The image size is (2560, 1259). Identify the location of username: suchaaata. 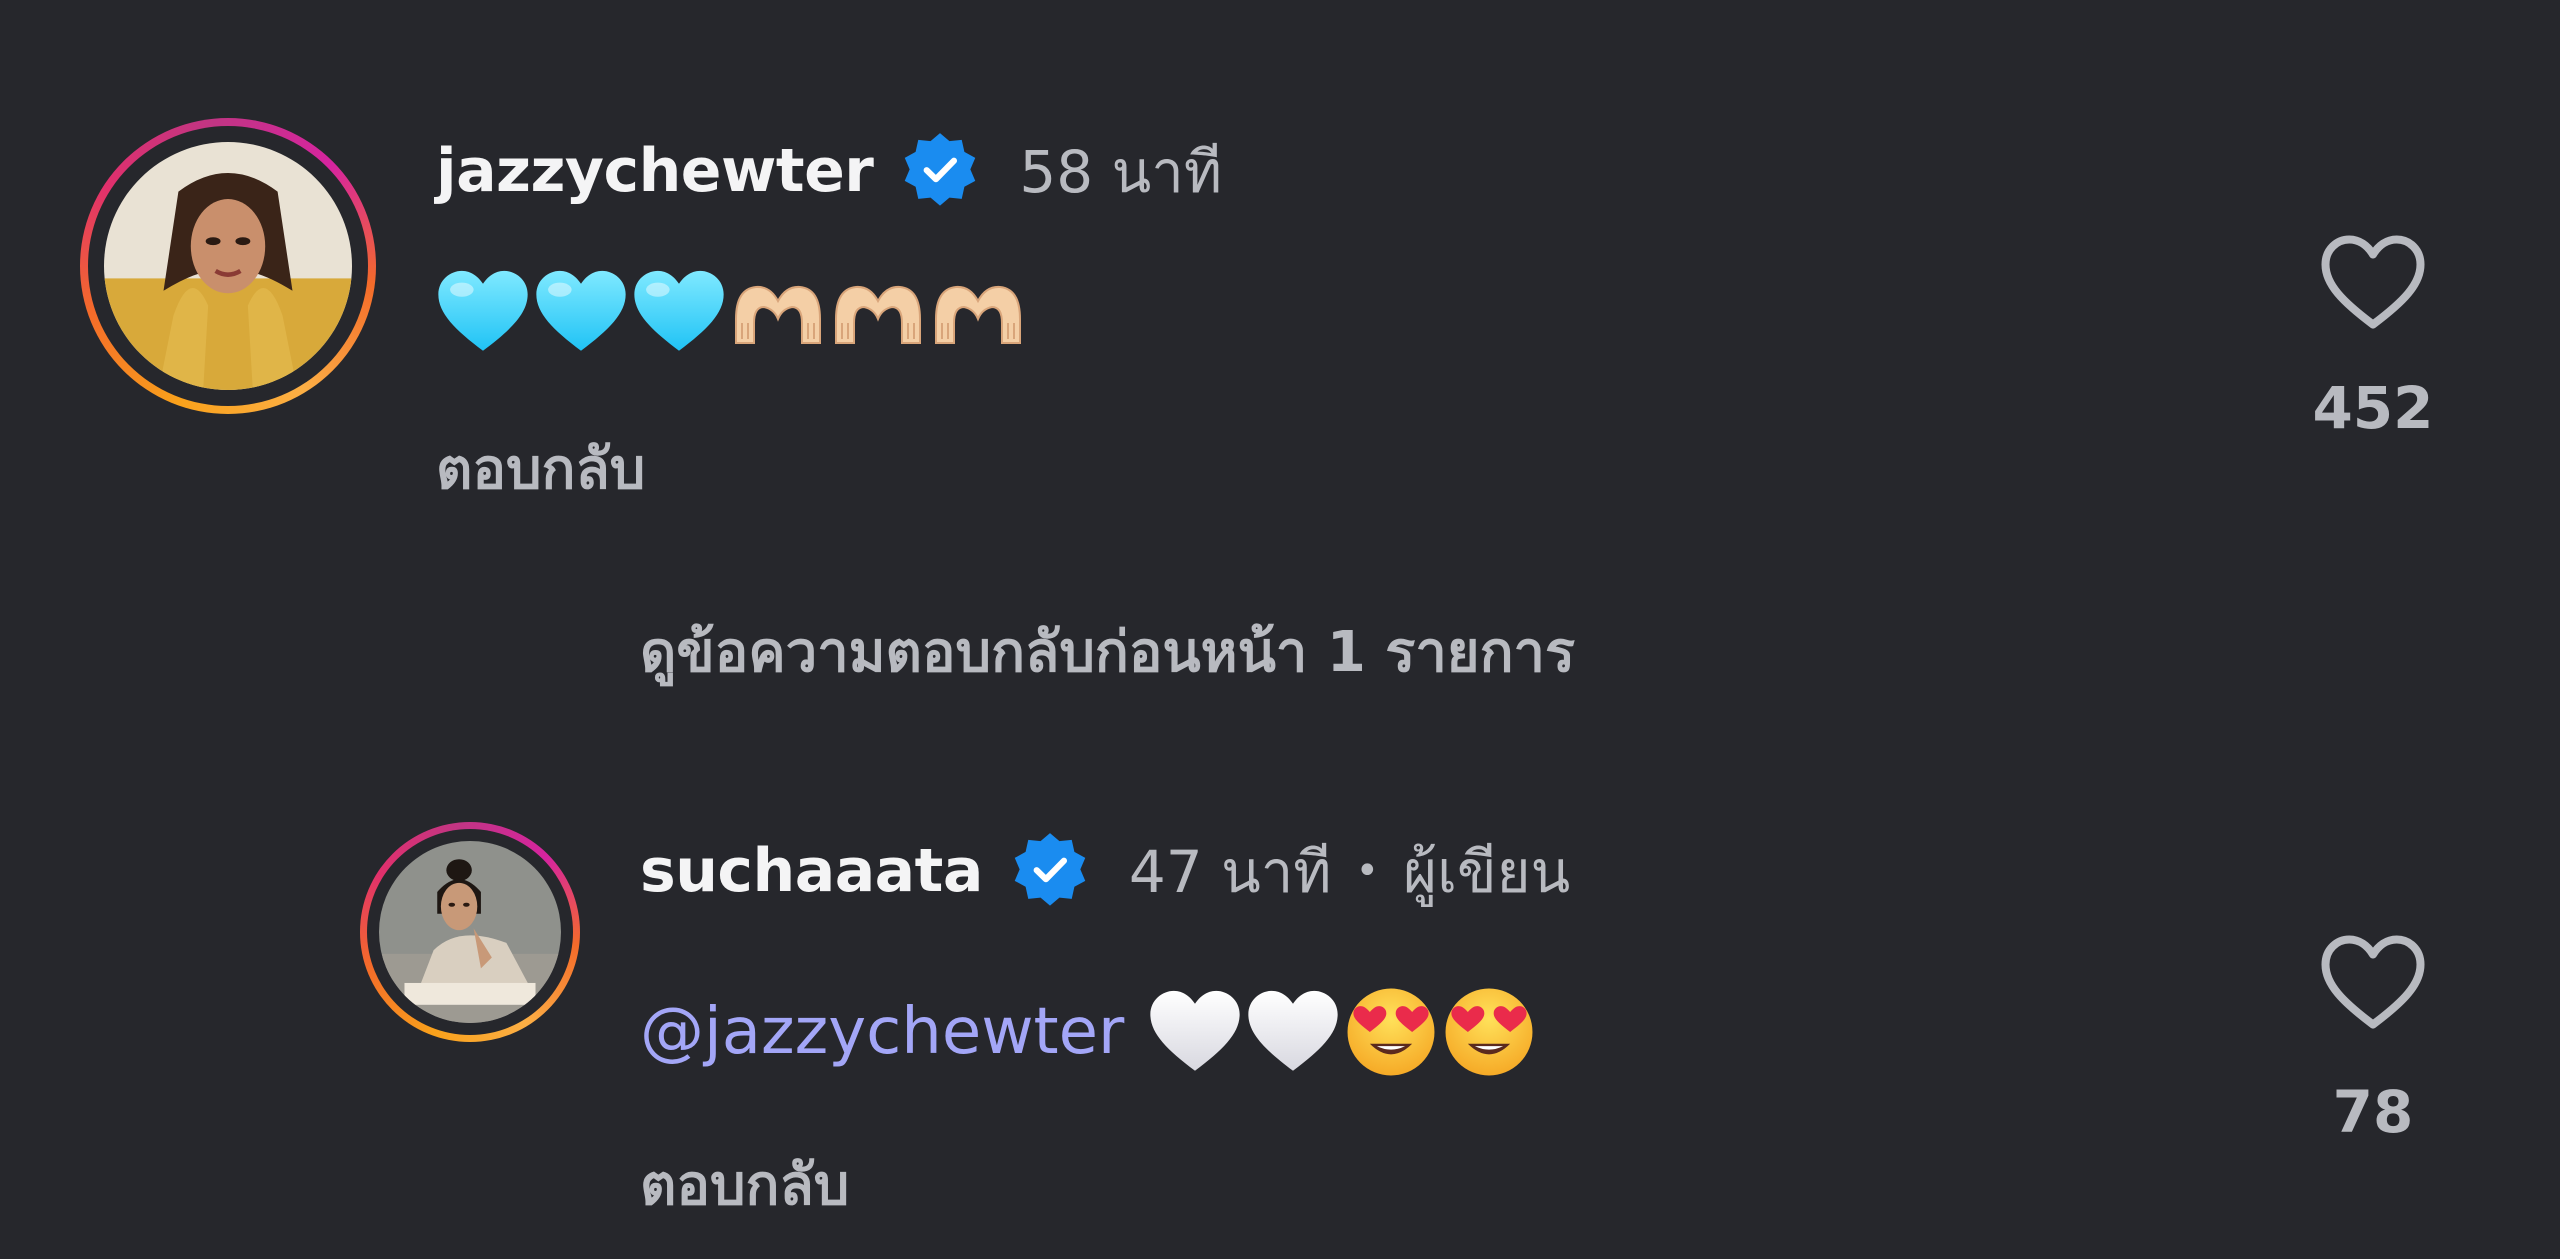
(811, 871).